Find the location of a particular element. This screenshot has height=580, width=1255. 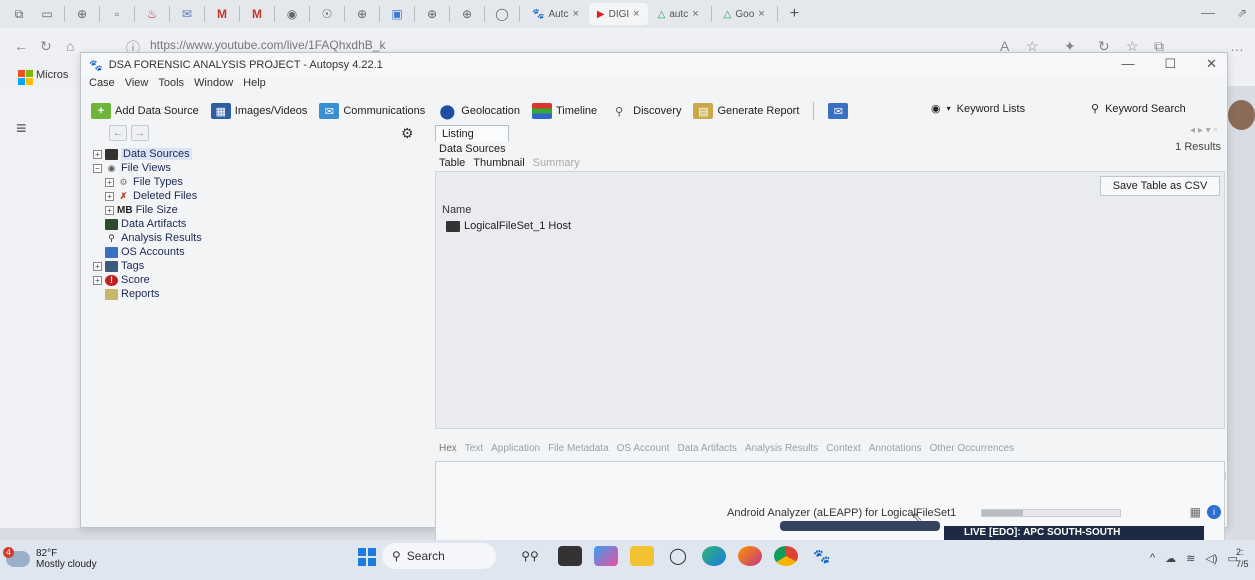

keyword-lists-button: ◉ ▾ Keyword Lists is located at coordinates (978, 109).